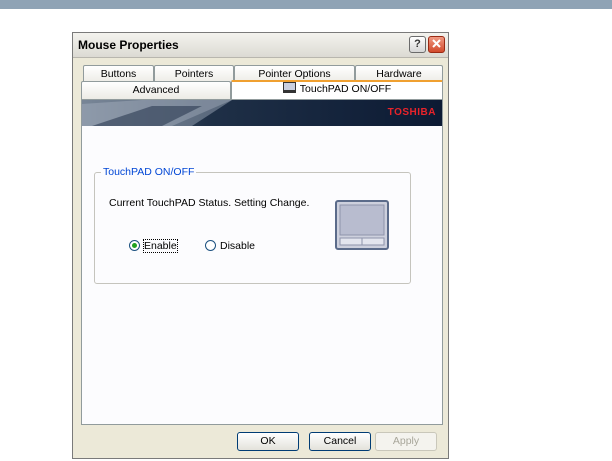 The height and width of the screenshot is (461, 612). I want to click on ok-button: OK, so click(268, 441).